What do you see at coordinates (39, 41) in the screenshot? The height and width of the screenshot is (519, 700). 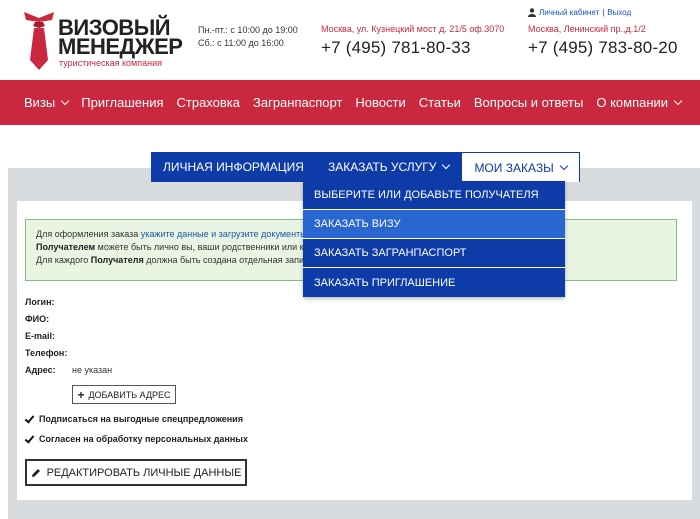 I see `tie-logo-icon` at bounding box center [39, 41].